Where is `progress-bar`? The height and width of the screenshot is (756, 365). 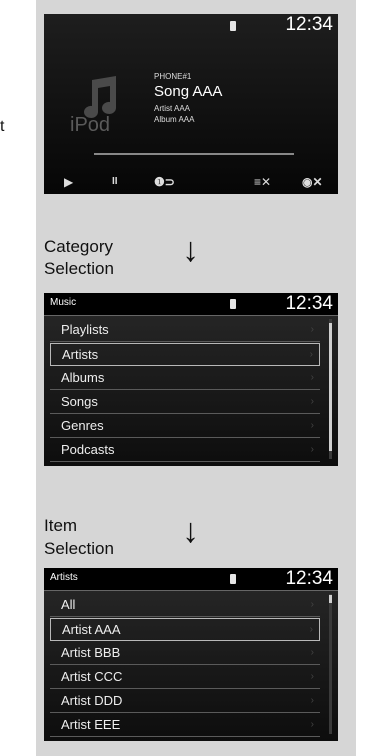 progress-bar is located at coordinates (194, 154).